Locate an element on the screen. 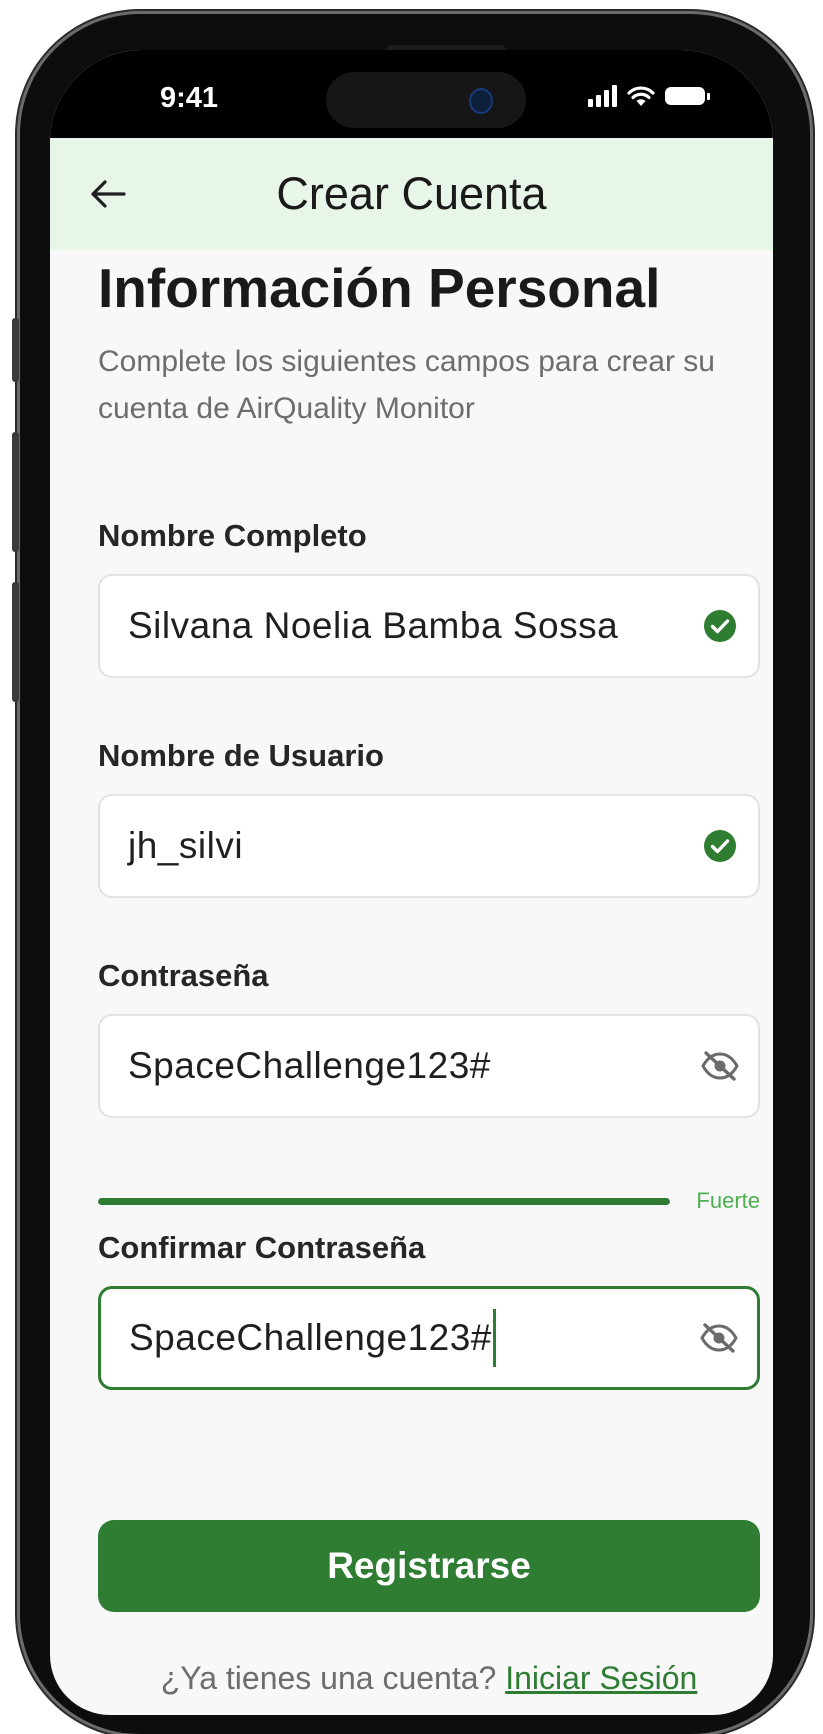 Image resolution: width=823 pixels, height=1734 pixels. password-label: Contraseña is located at coordinates (183, 975).